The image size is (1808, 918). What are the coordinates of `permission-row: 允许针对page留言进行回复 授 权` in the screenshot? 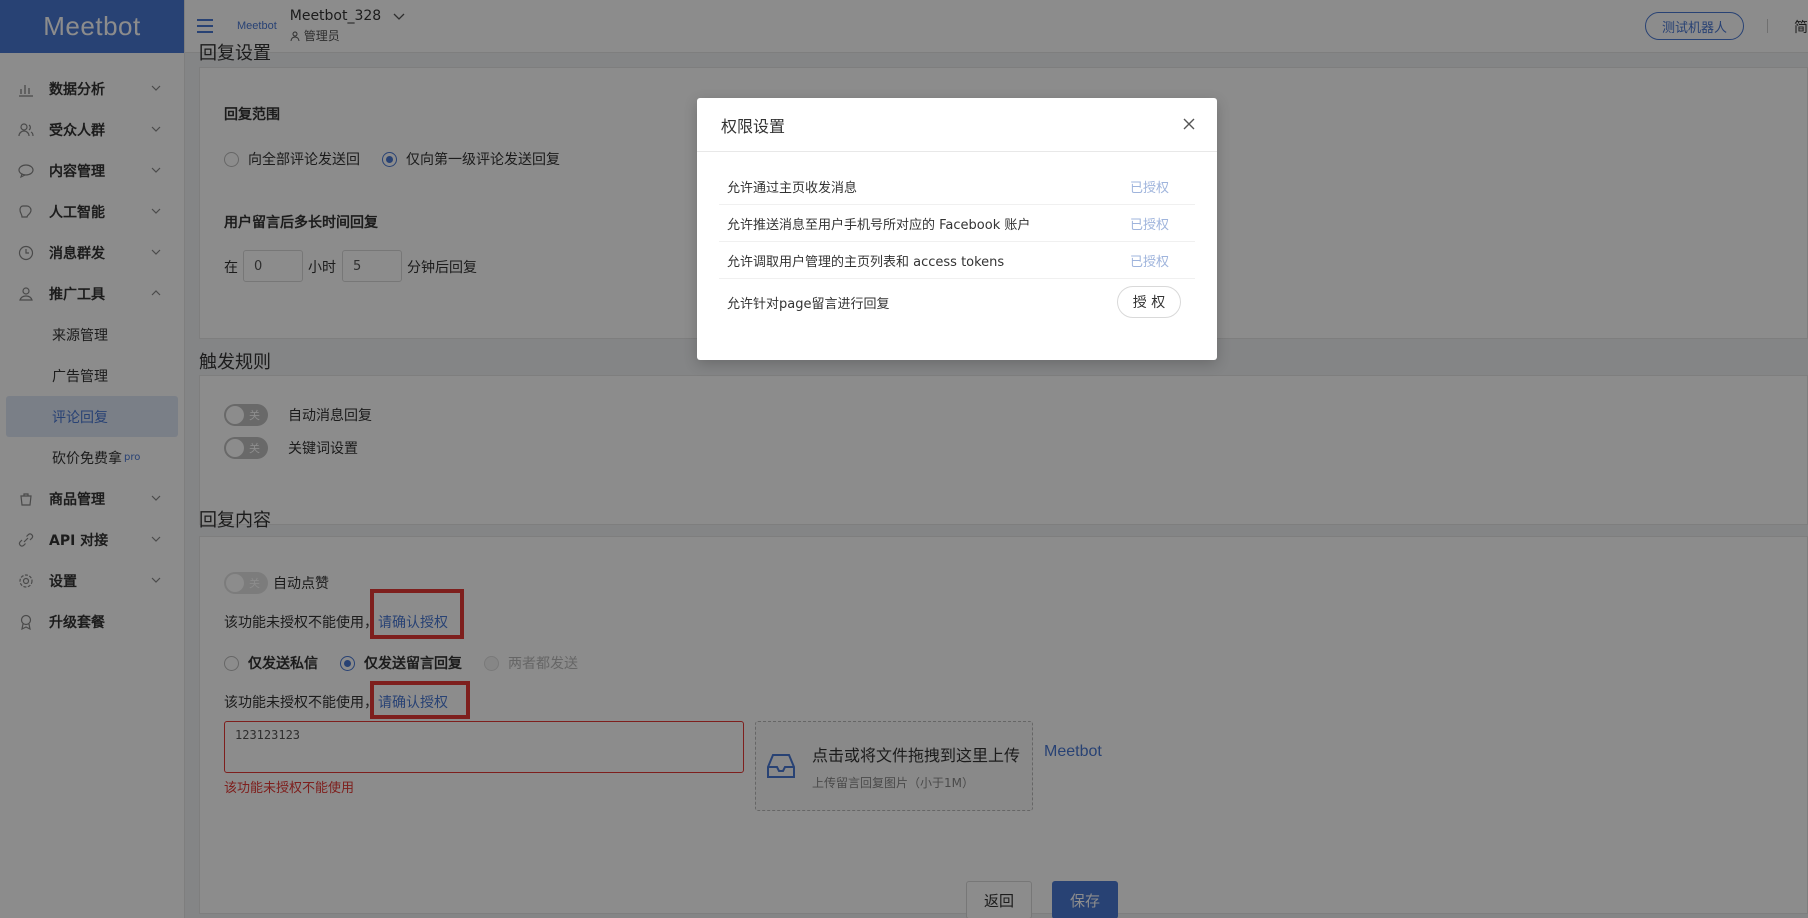 It's located at (957, 302).